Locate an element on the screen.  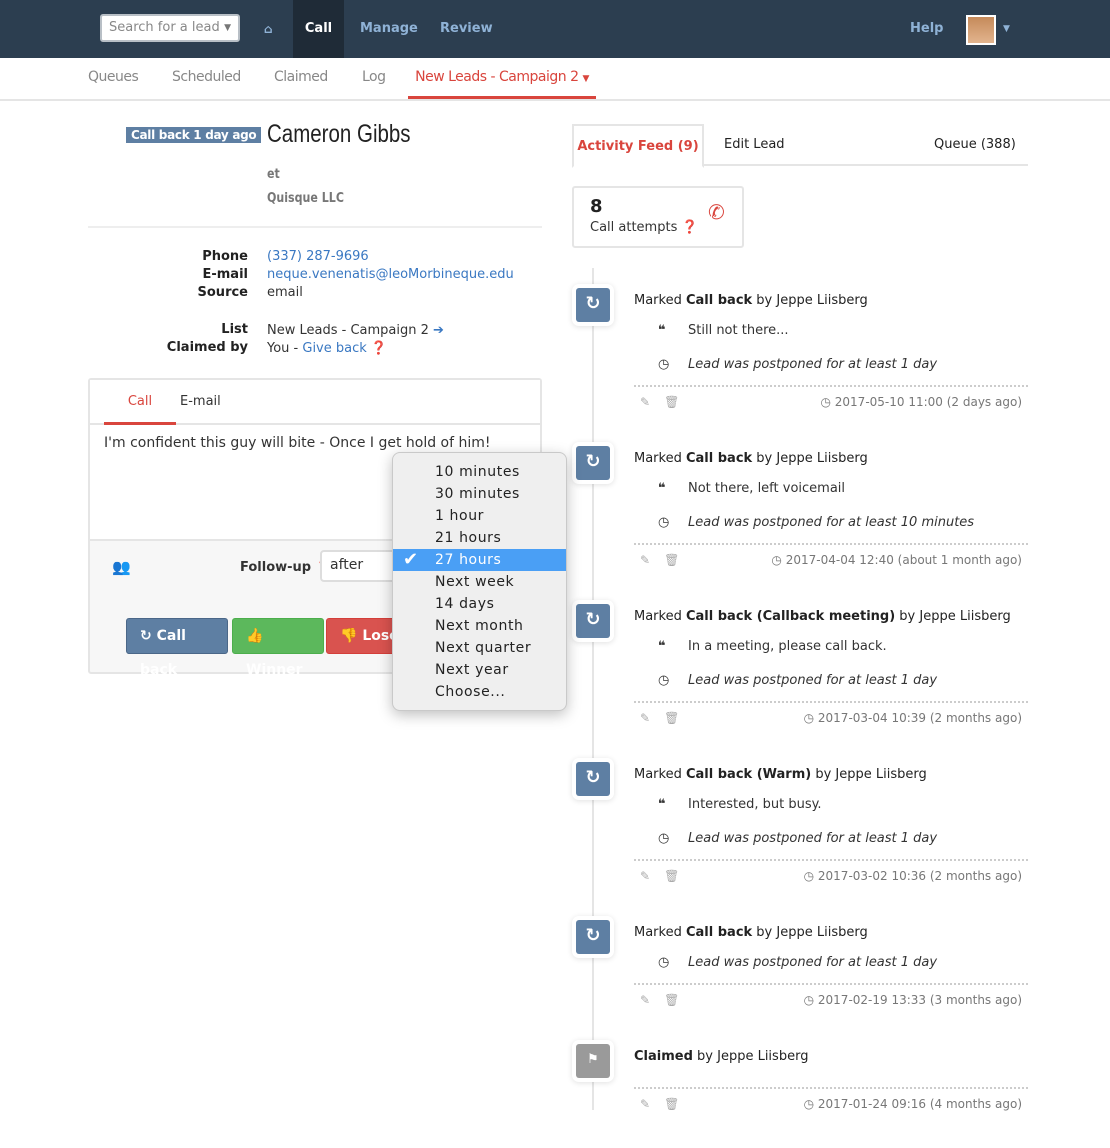
dropdown-option: 10 minutes is located at coordinates (479, 472).